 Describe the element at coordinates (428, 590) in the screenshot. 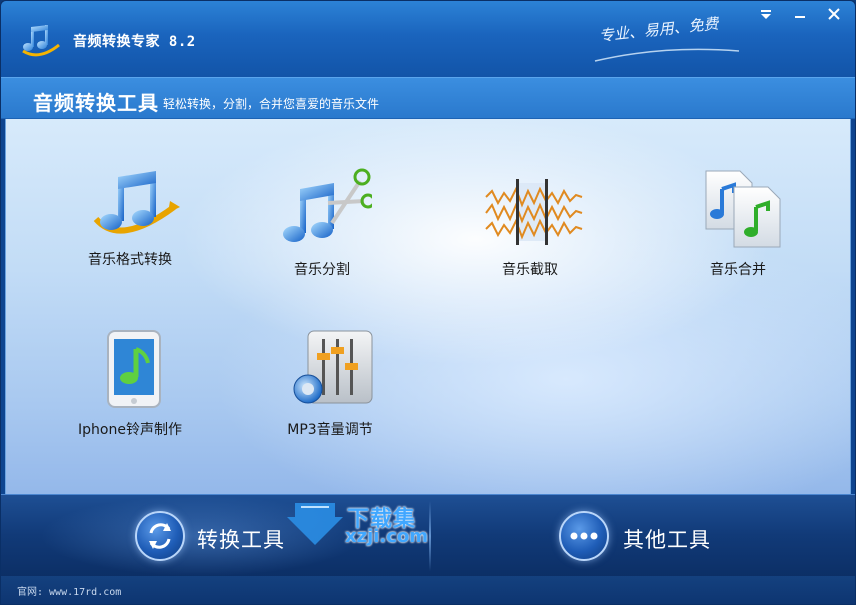

I see `status-bar: 官网: www.17rd.com` at that location.